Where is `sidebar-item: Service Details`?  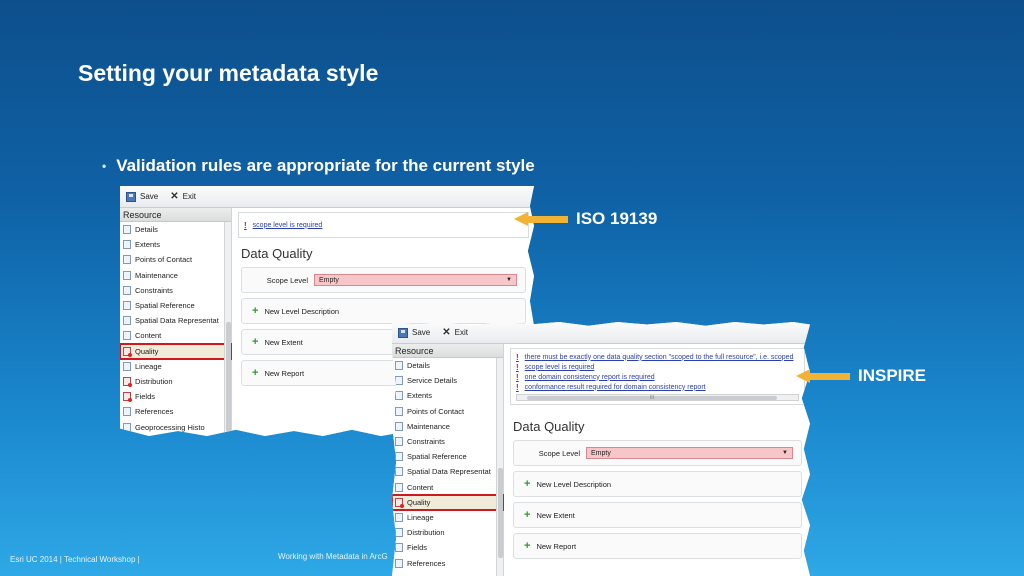 sidebar-item: Service Details is located at coordinates (447, 380).